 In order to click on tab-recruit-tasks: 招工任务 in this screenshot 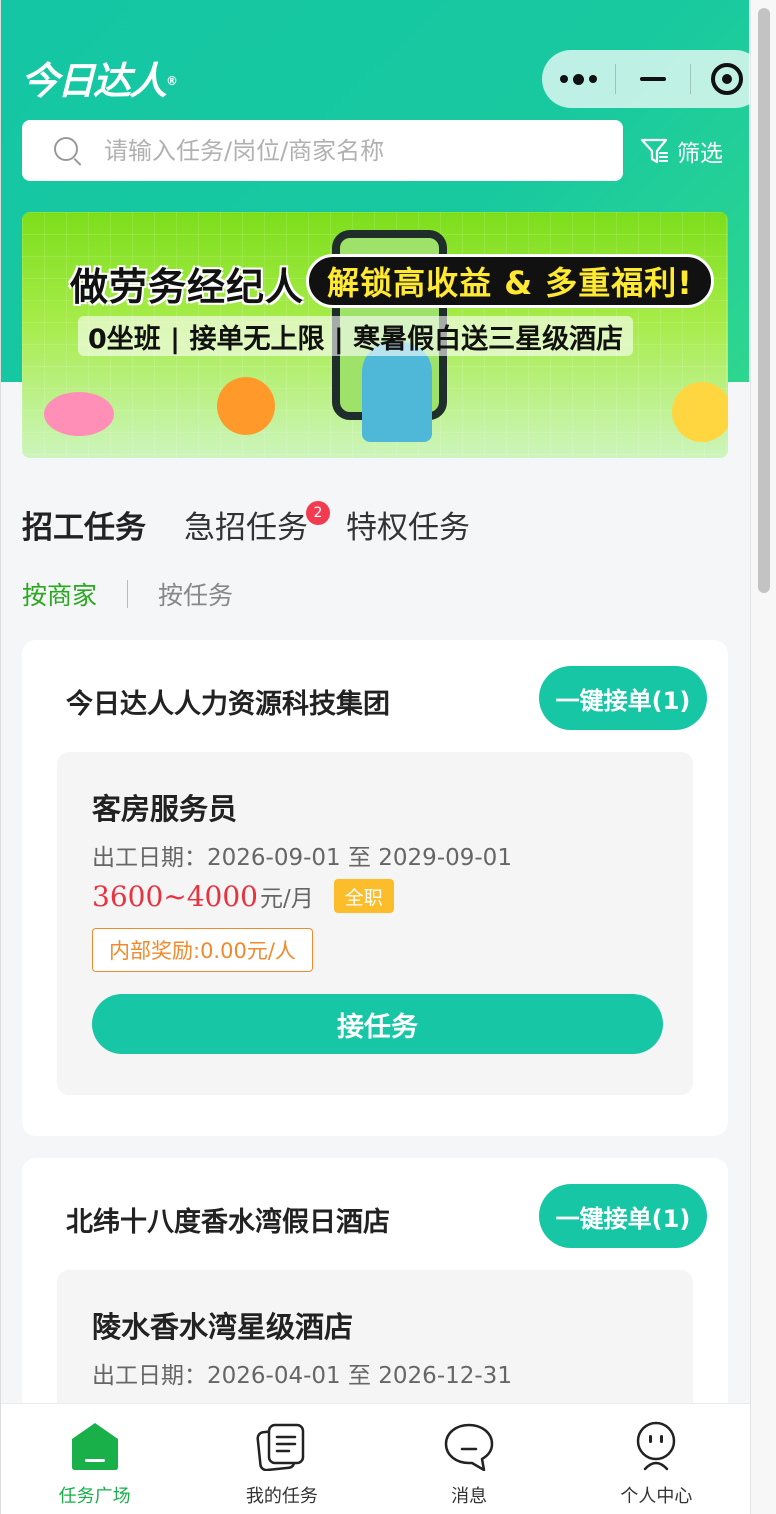, I will do `click(85, 528)`.